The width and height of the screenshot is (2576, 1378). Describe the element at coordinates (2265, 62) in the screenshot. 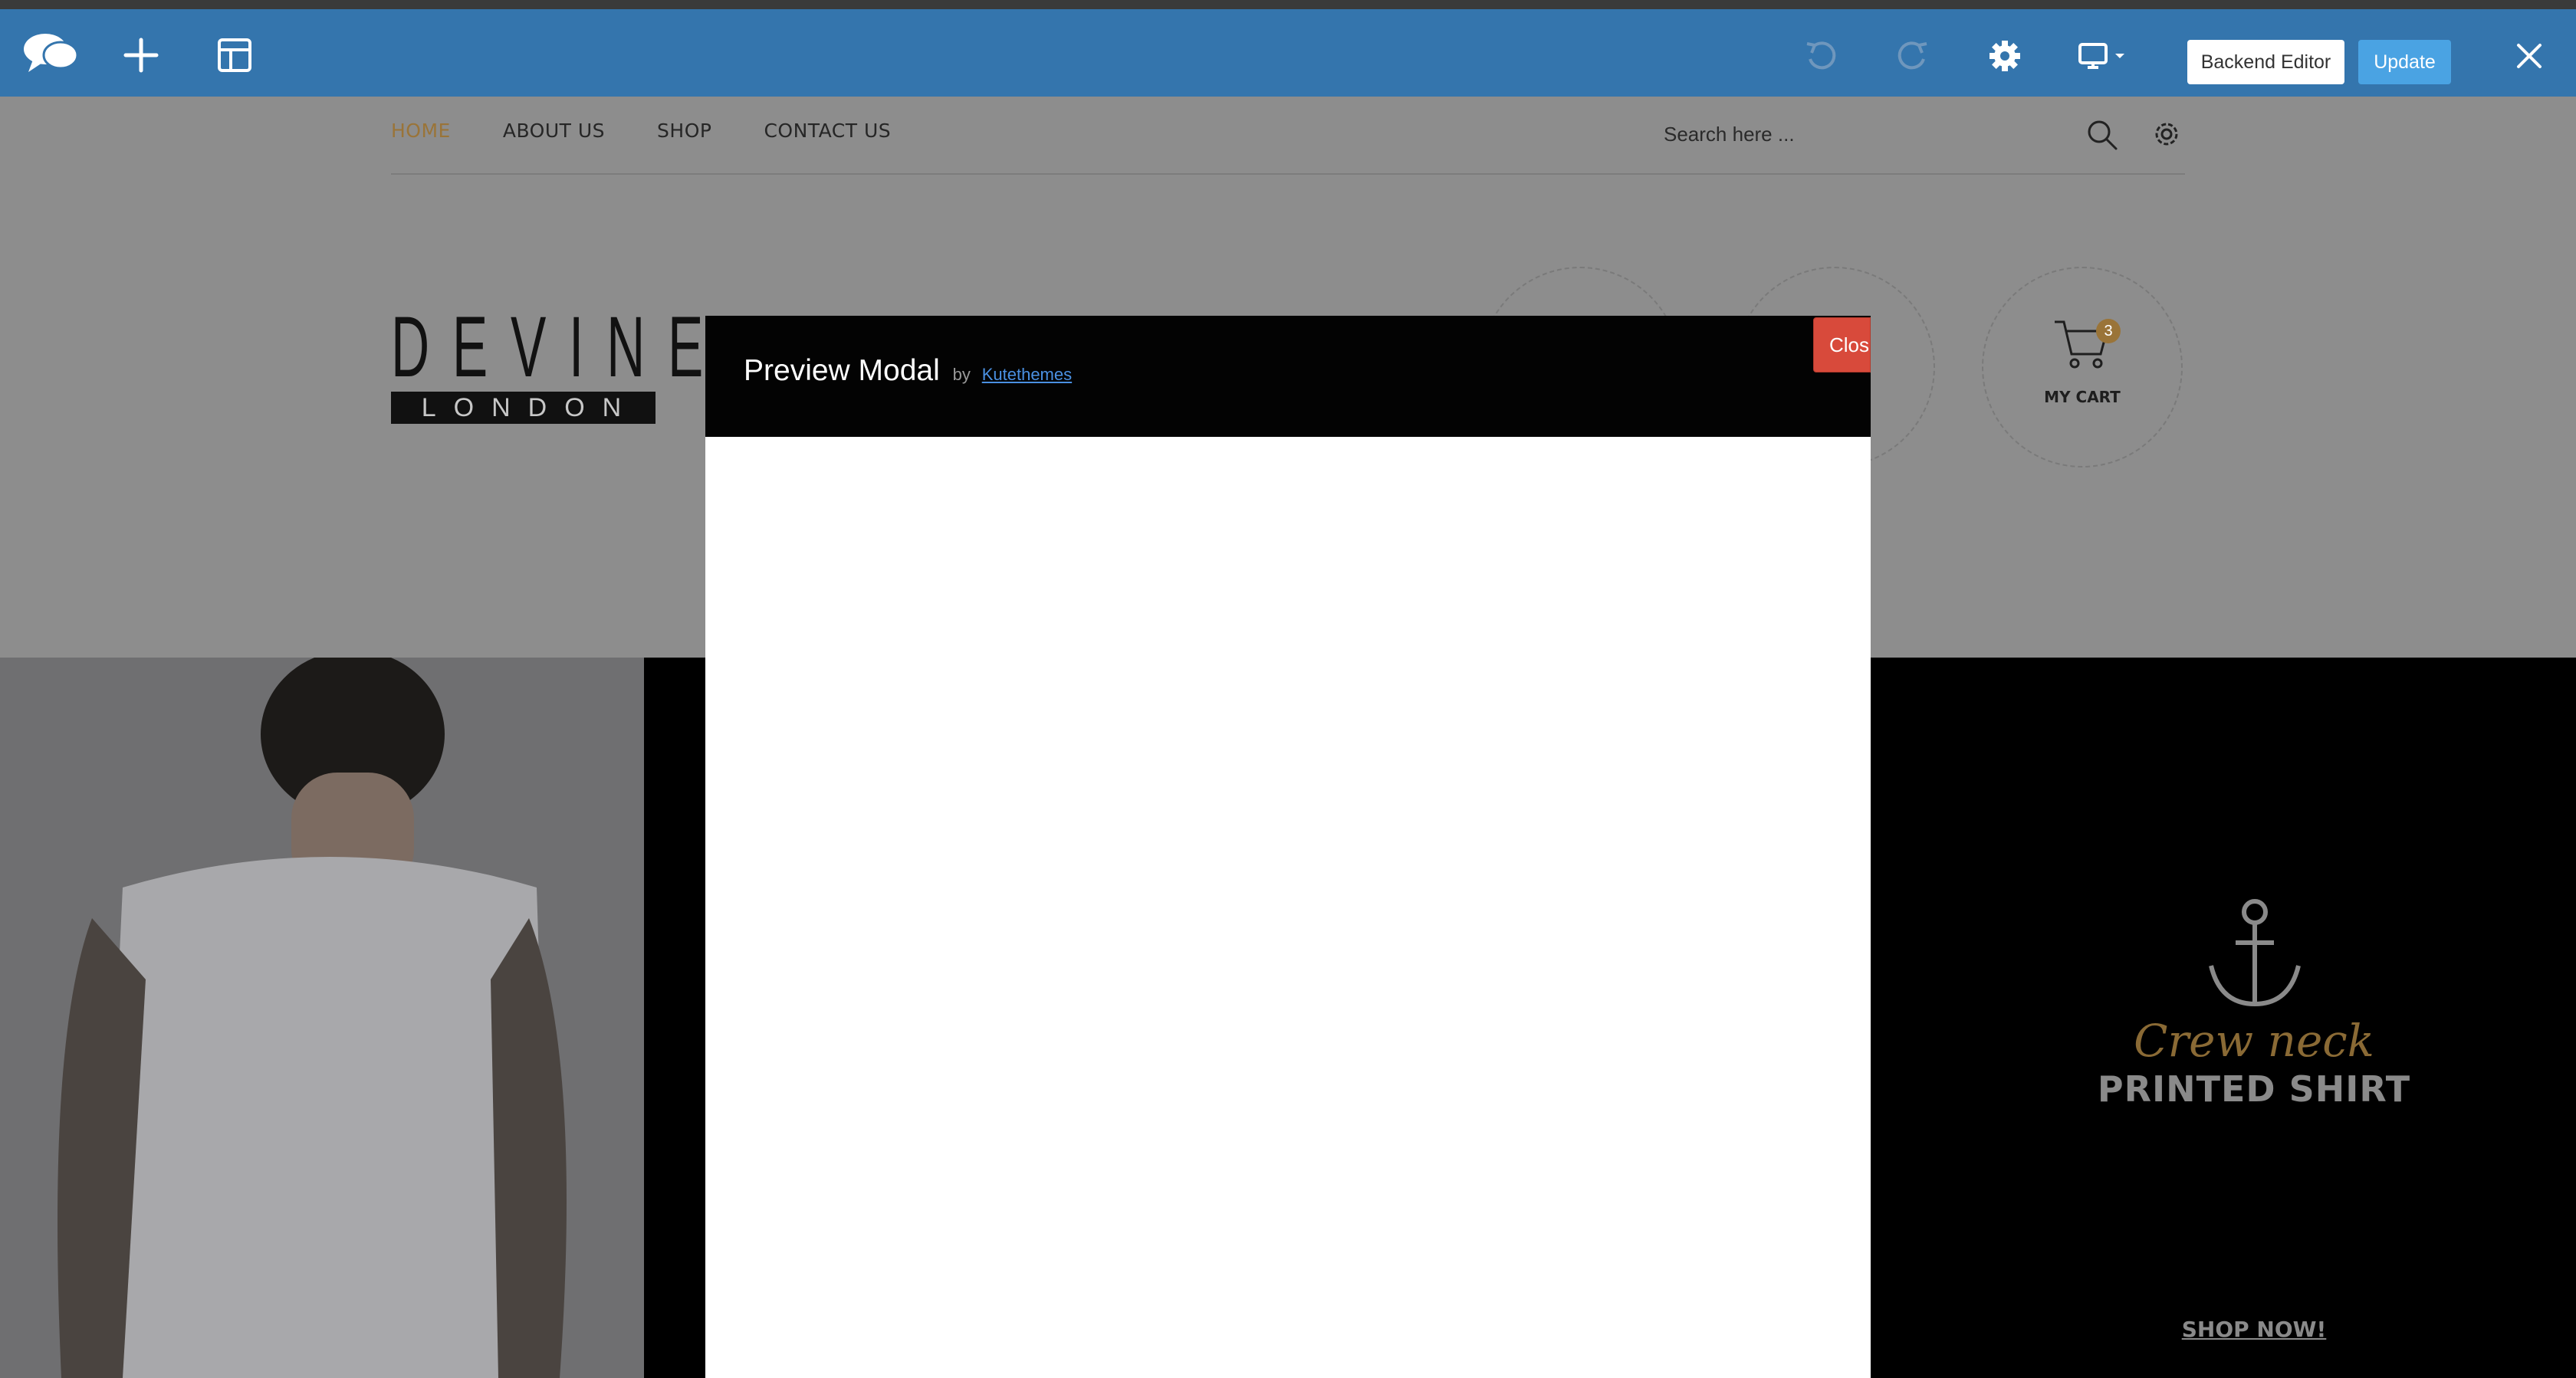

I see `backend-editor-button: Backend Editor` at that location.